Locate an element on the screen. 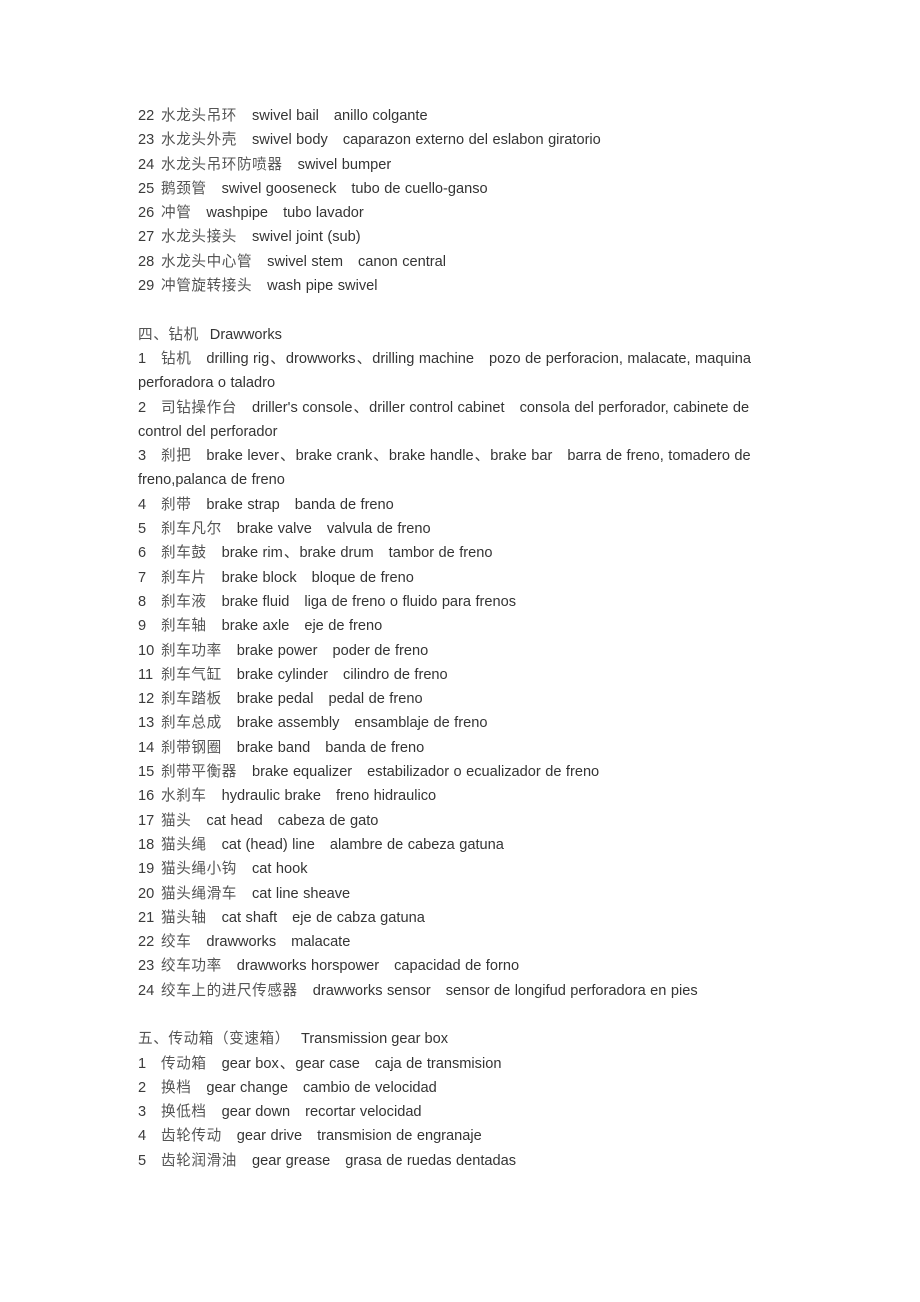 This screenshot has height=1302, width=920. entry-term-english: brake axle is located at coordinates (255, 626).